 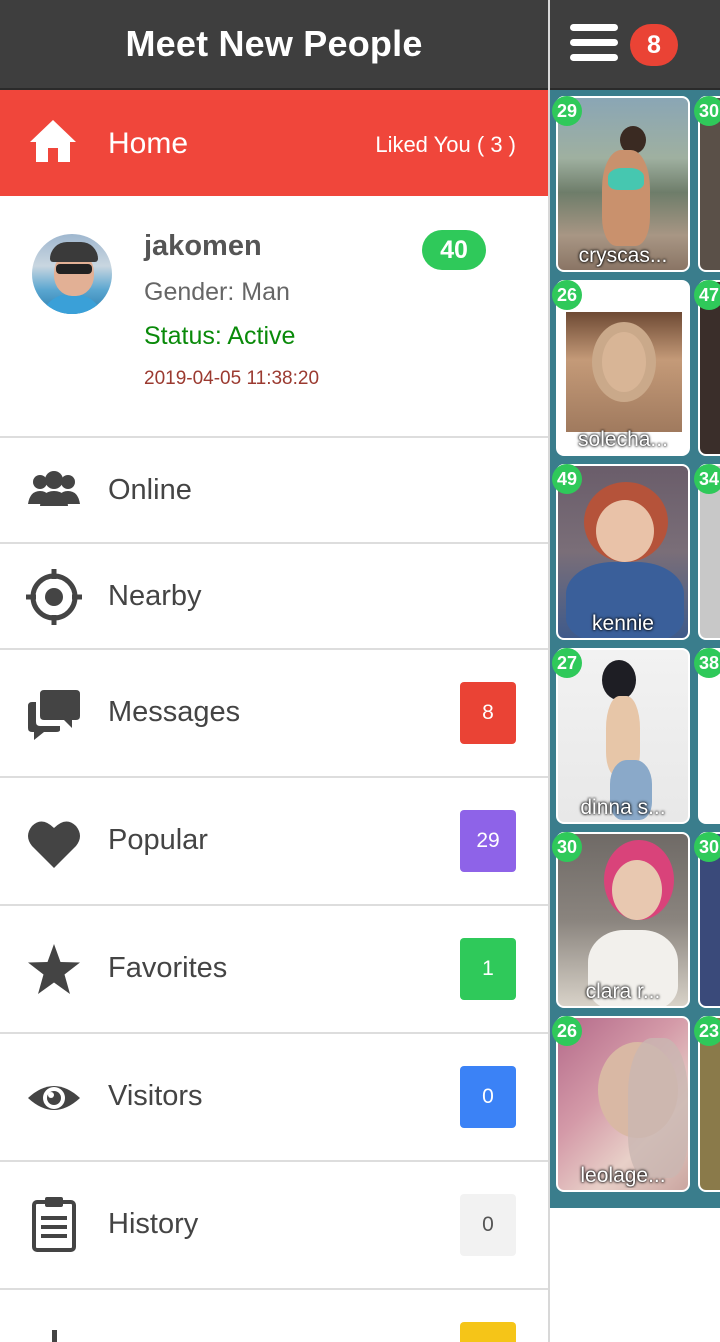 I want to click on hamburger-icon, so click(x=595, y=45).